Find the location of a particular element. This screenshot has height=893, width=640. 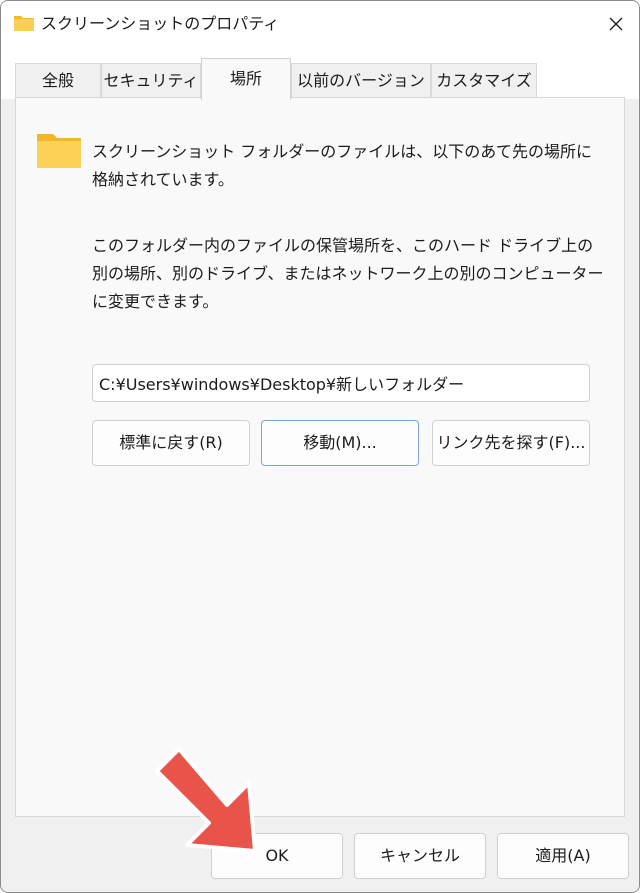

apply-button: 適用(A) is located at coordinates (563, 856).